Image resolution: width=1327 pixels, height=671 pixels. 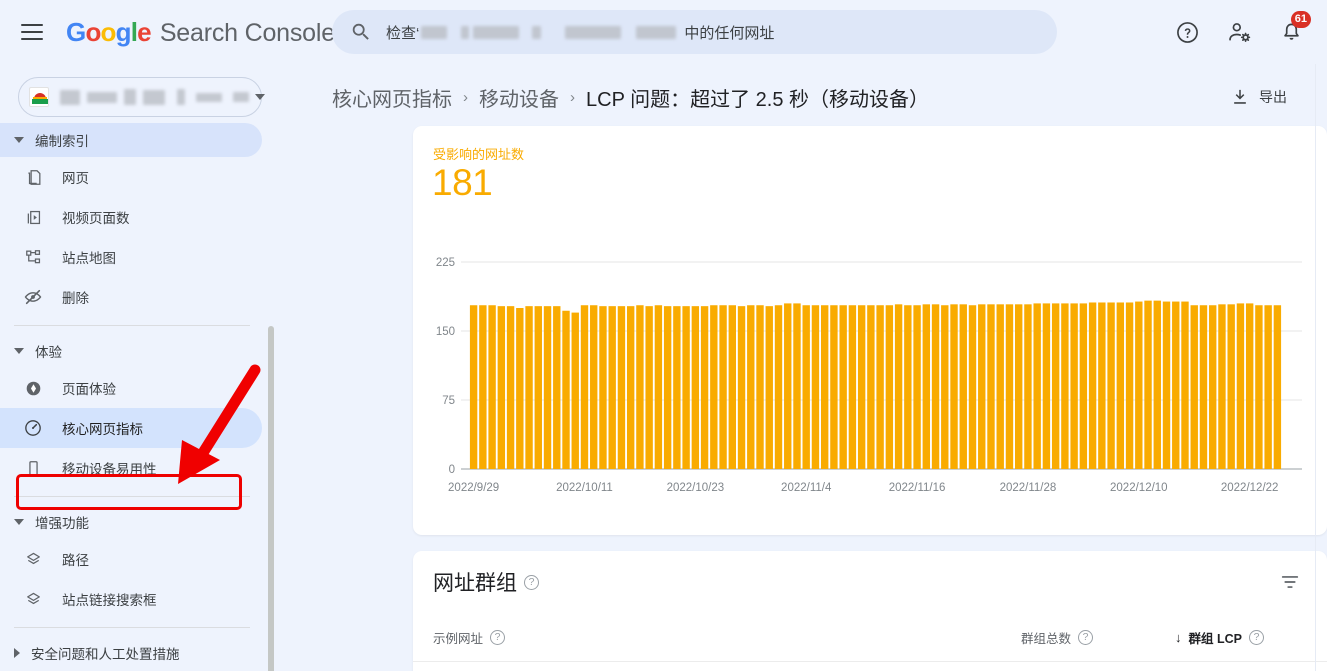 I want to click on sidebar-item-label: 页面体验, so click(x=89, y=389).